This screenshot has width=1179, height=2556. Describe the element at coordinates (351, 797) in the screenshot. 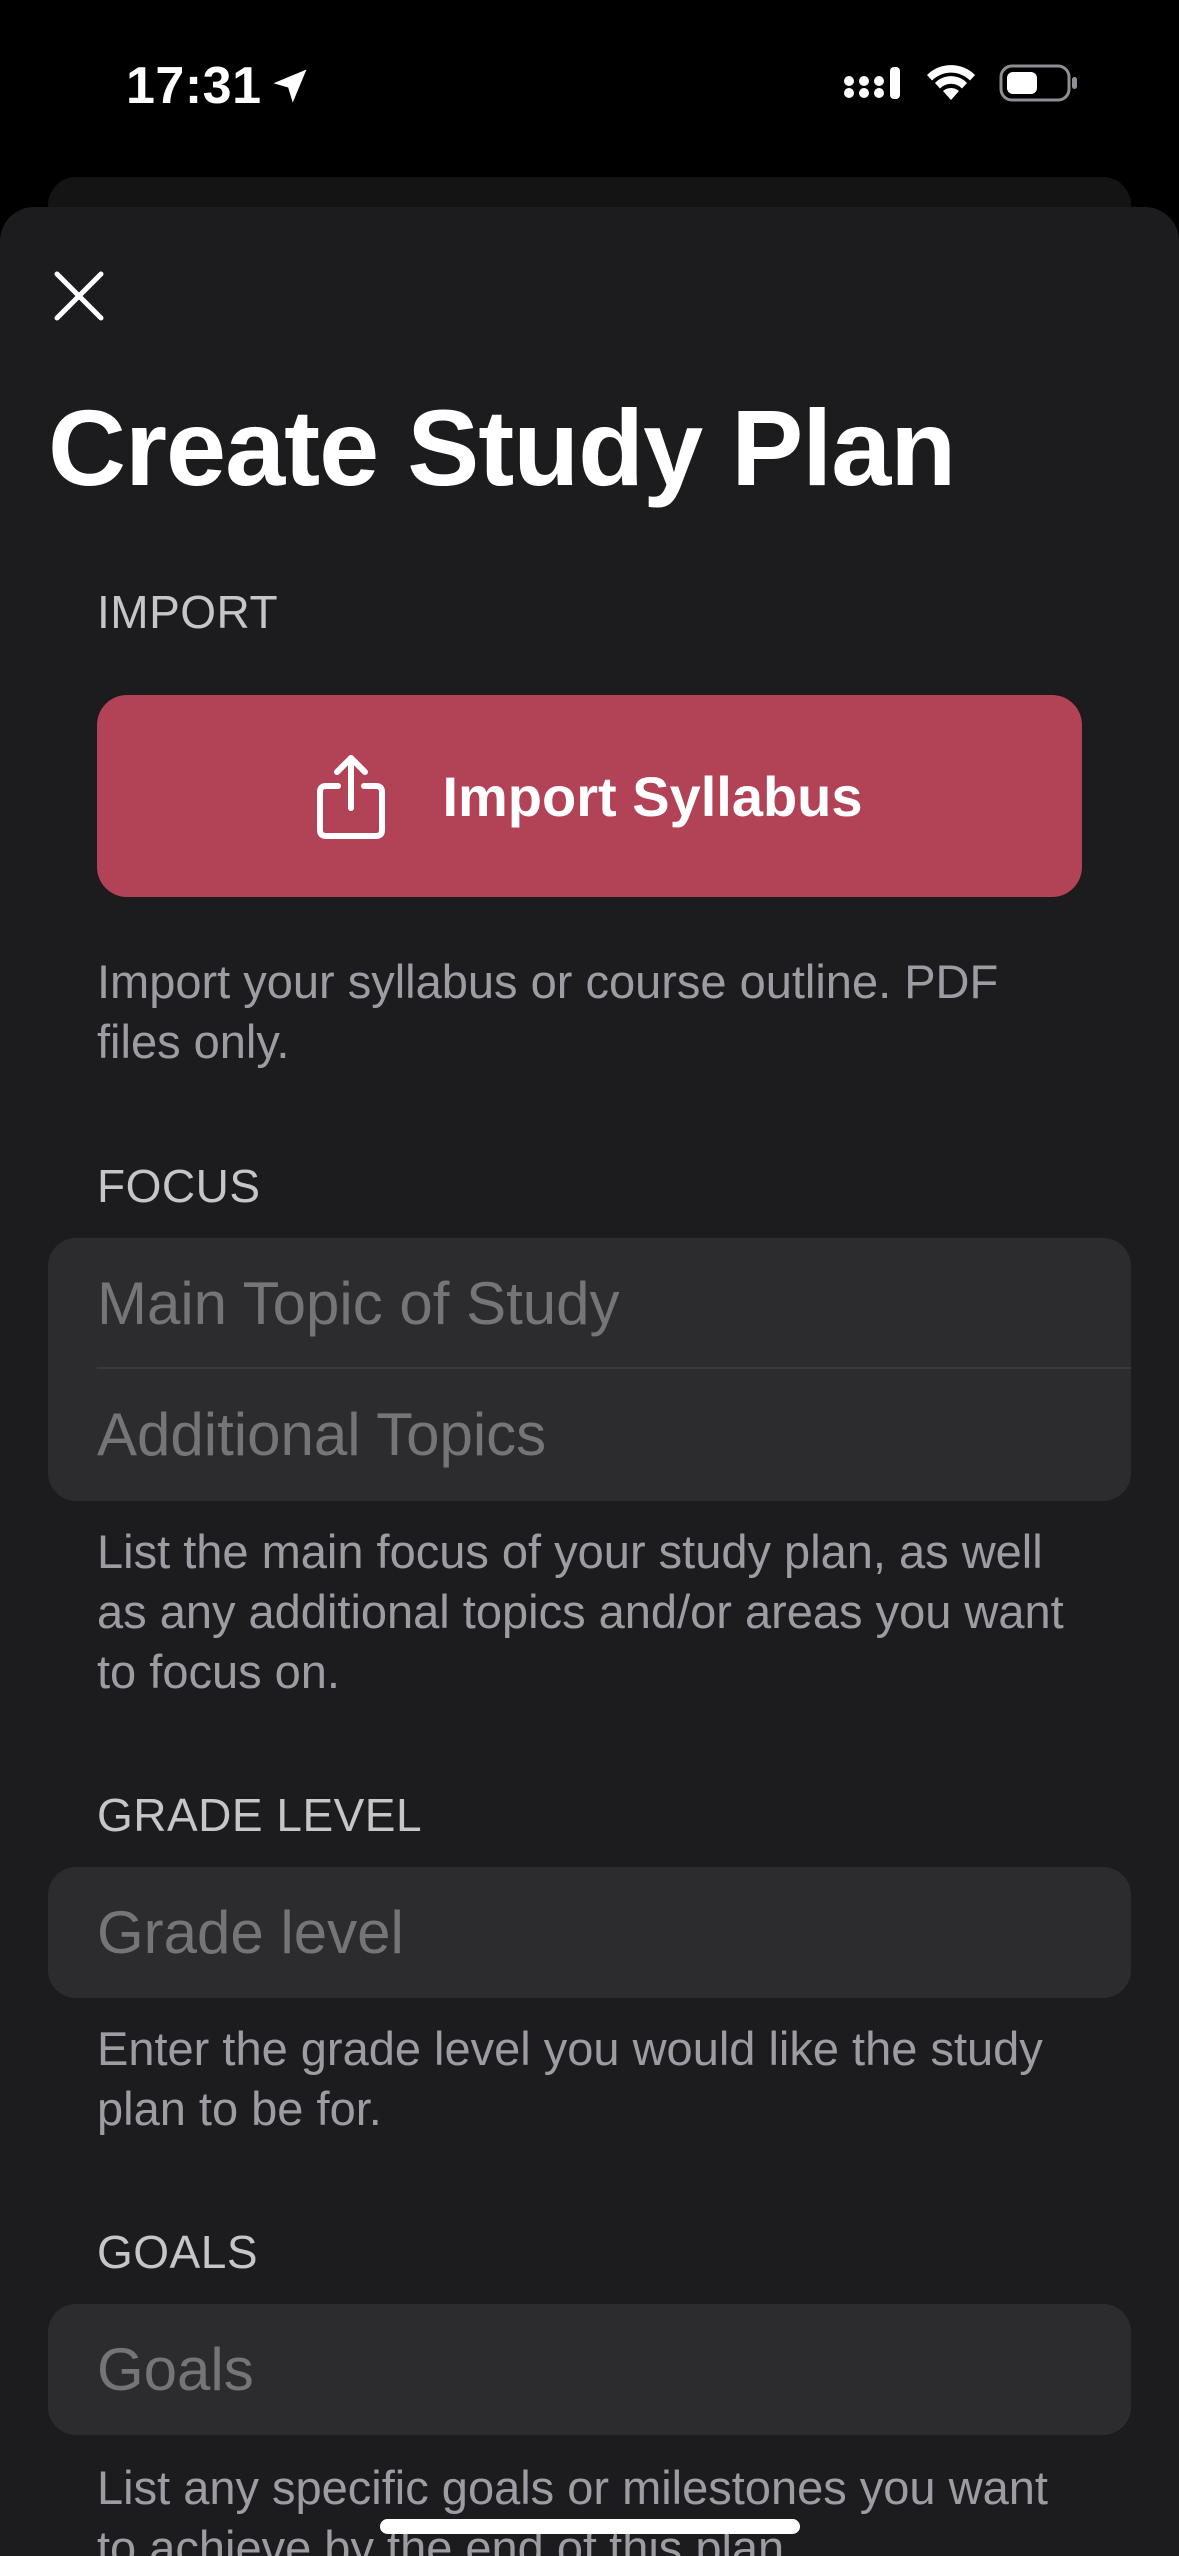

I see `share-upload-icon` at that location.